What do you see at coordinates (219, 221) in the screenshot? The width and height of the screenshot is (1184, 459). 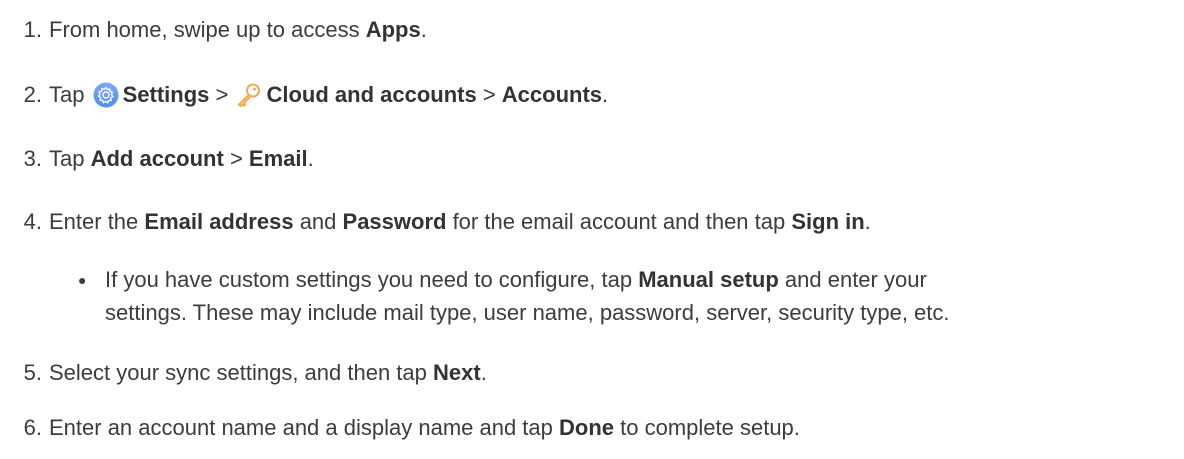 I see `ui-term: Email address` at bounding box center [219, 221].